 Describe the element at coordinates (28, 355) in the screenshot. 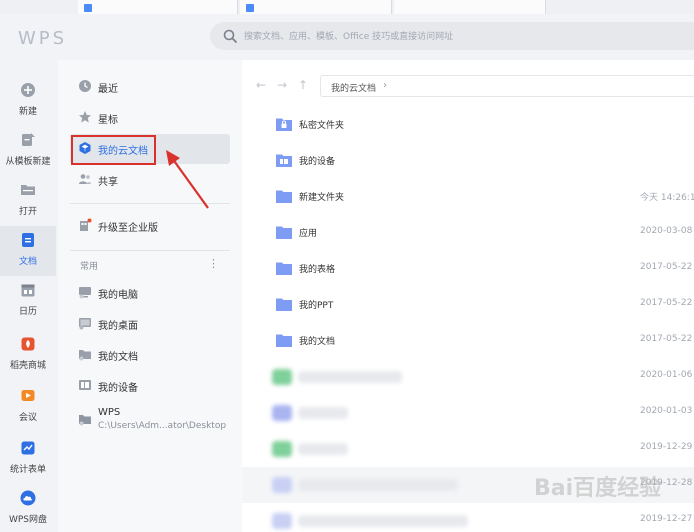

I see `rail-item-docer-store: 稻壳商城` at that location.